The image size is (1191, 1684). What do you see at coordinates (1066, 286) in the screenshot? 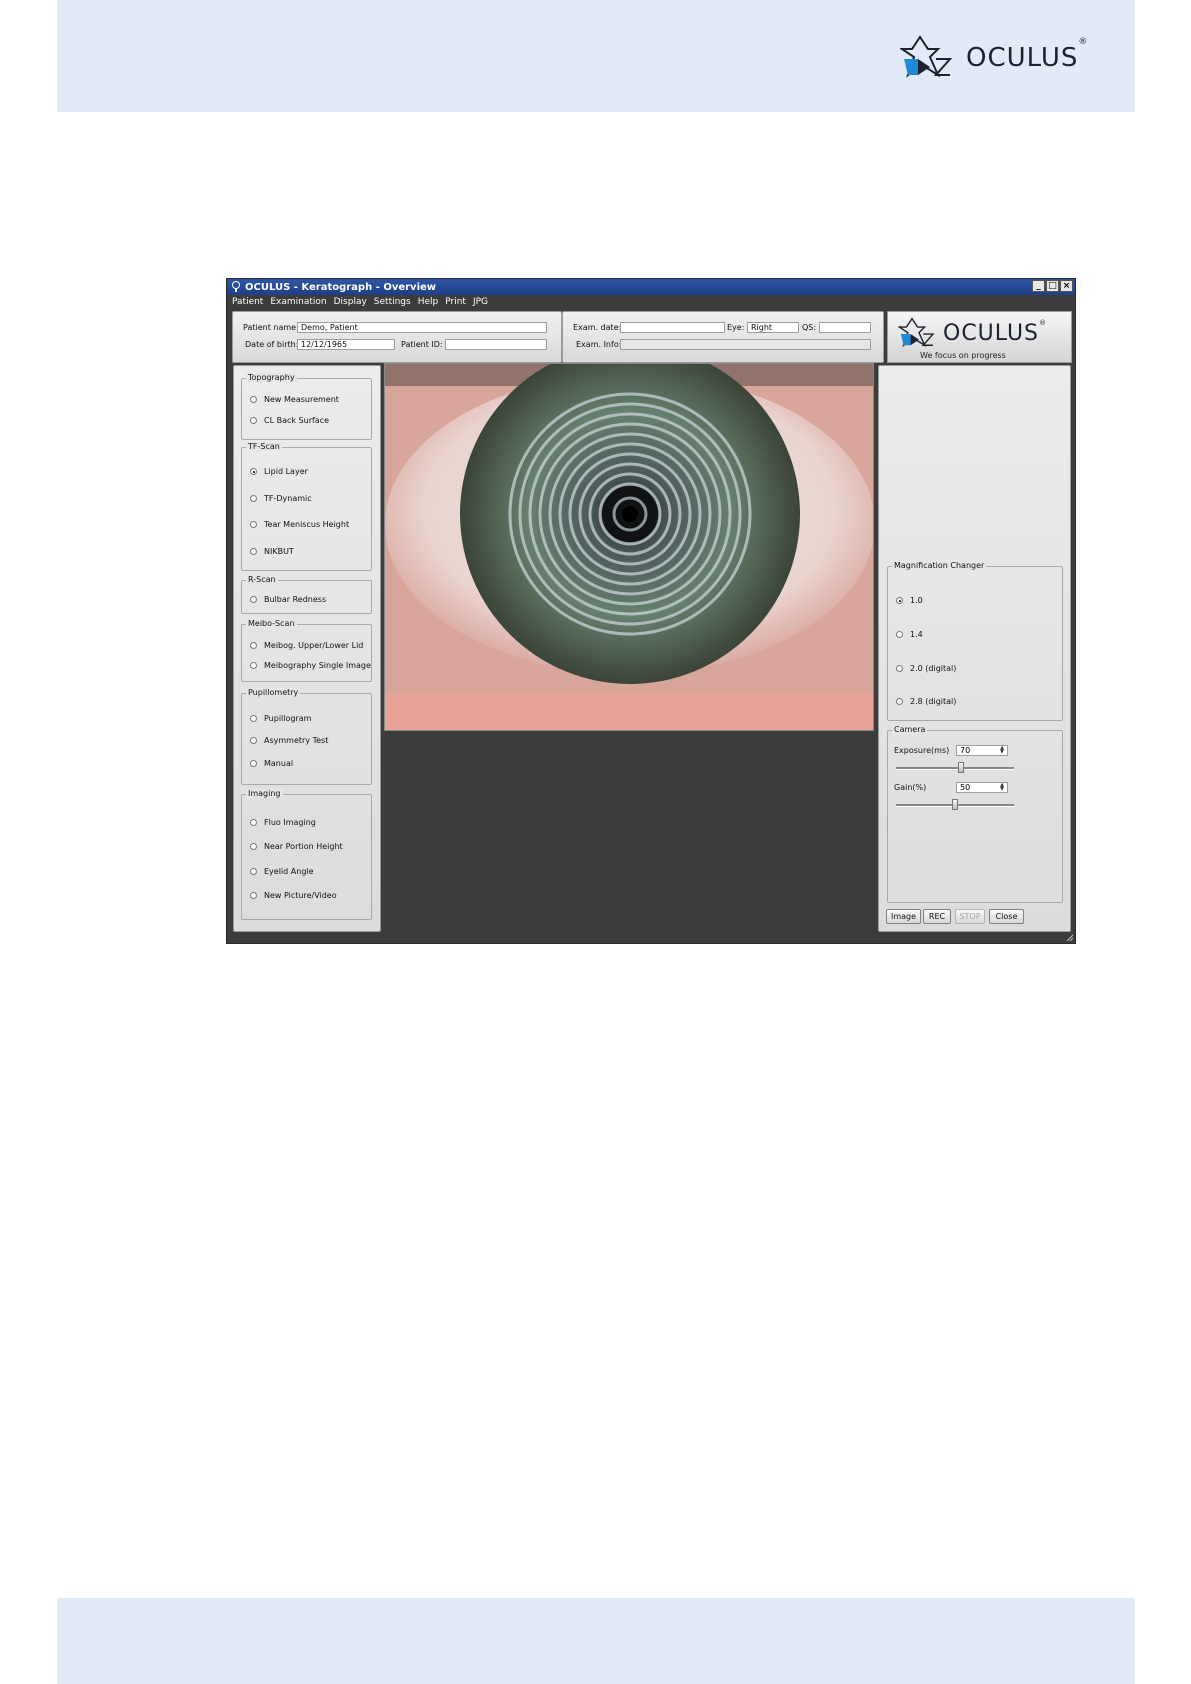
I see `close-window-button: ×` at bounding box center [1066, 286].